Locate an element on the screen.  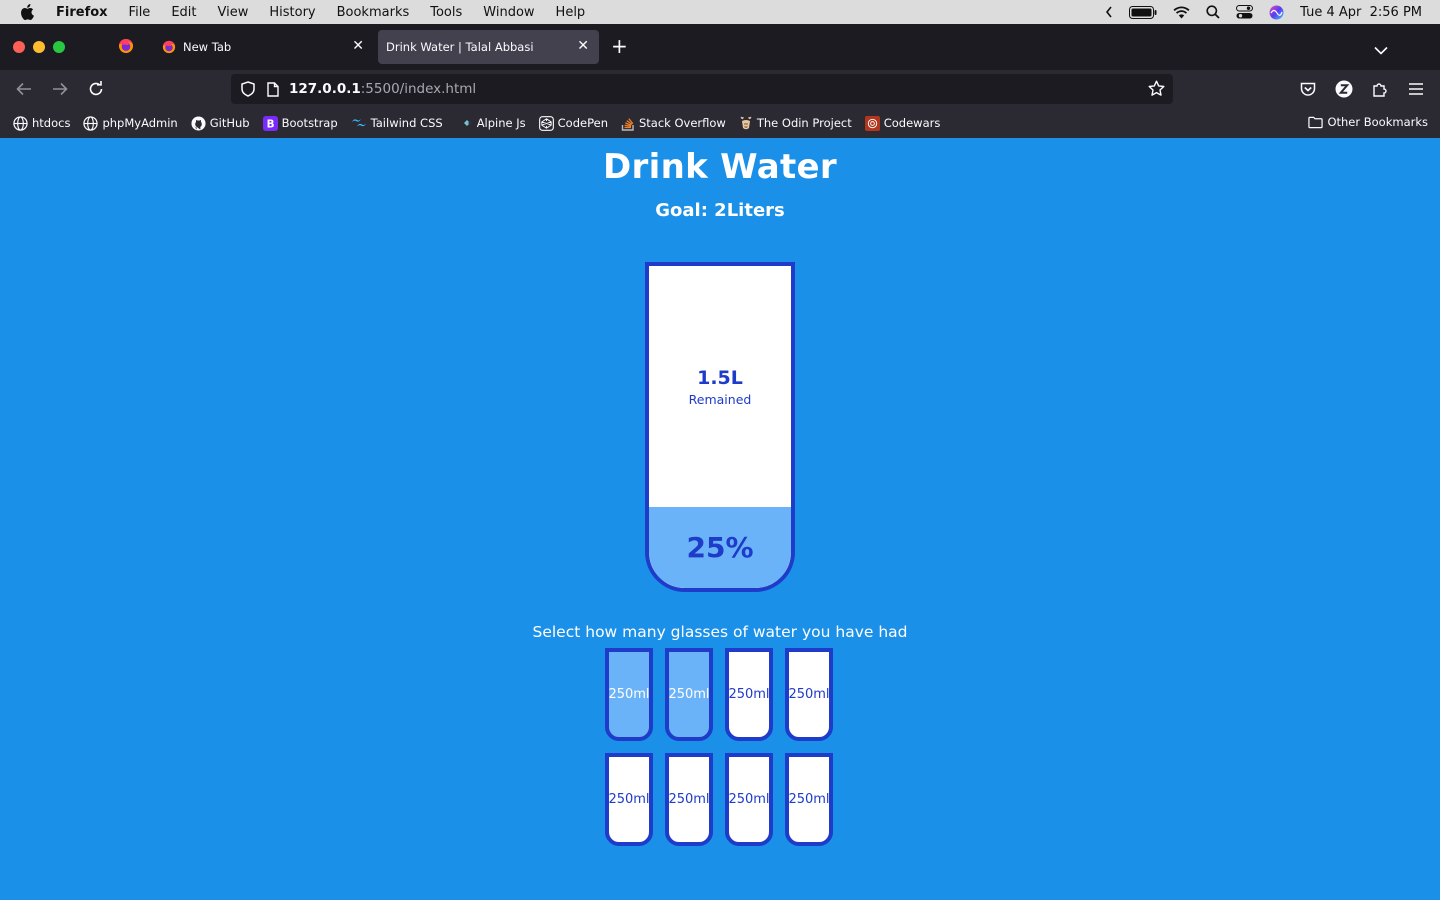
chevron-left-icon is located at coordinates (1109, 12).